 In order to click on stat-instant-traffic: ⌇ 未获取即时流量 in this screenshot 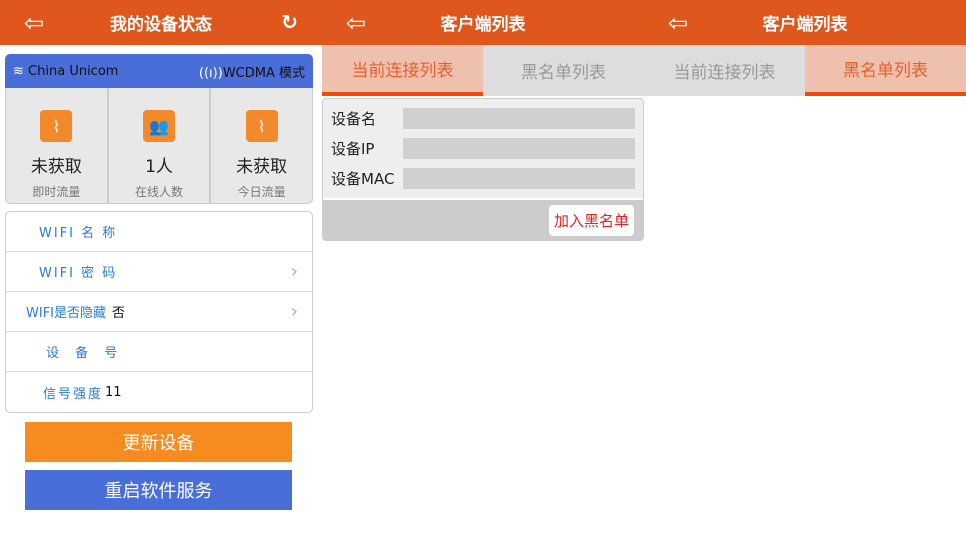, I will do `click(57, 145)`.